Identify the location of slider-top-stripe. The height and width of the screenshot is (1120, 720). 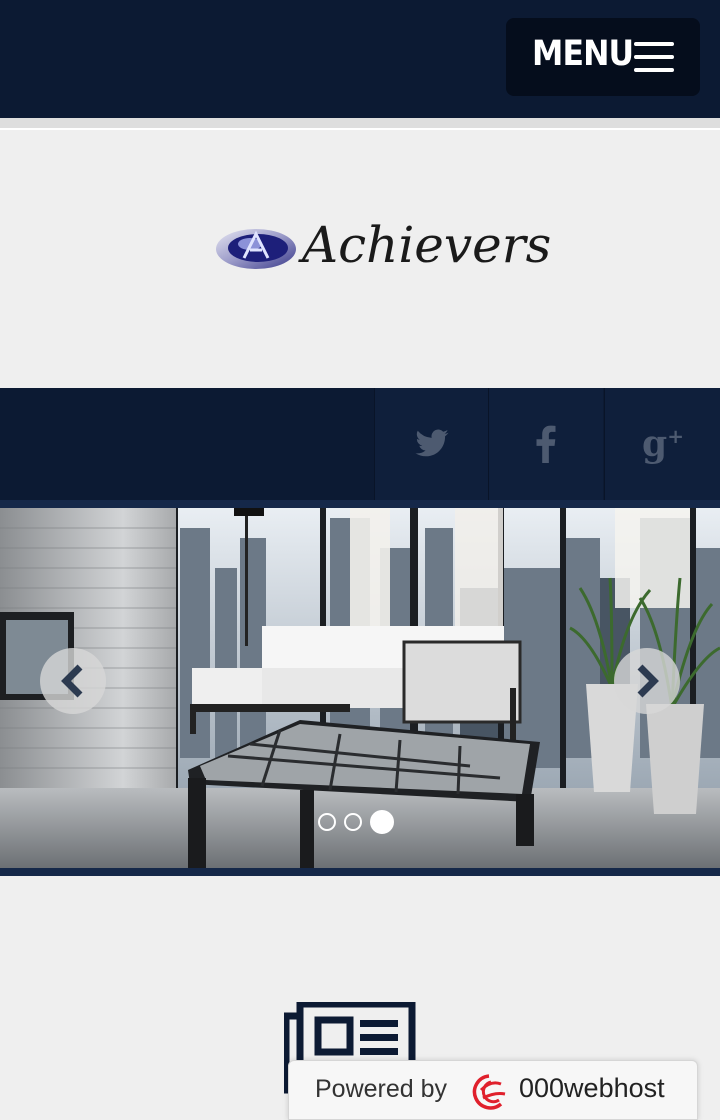
(360, 504).